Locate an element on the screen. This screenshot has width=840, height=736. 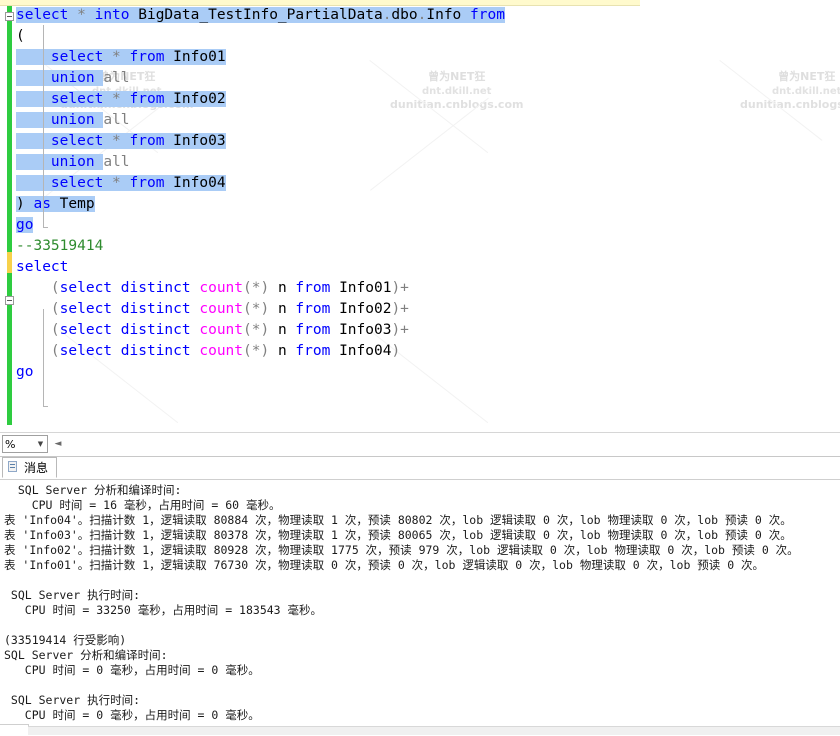
results-tabstrip: 消息 is located at coordinates (420, 468).